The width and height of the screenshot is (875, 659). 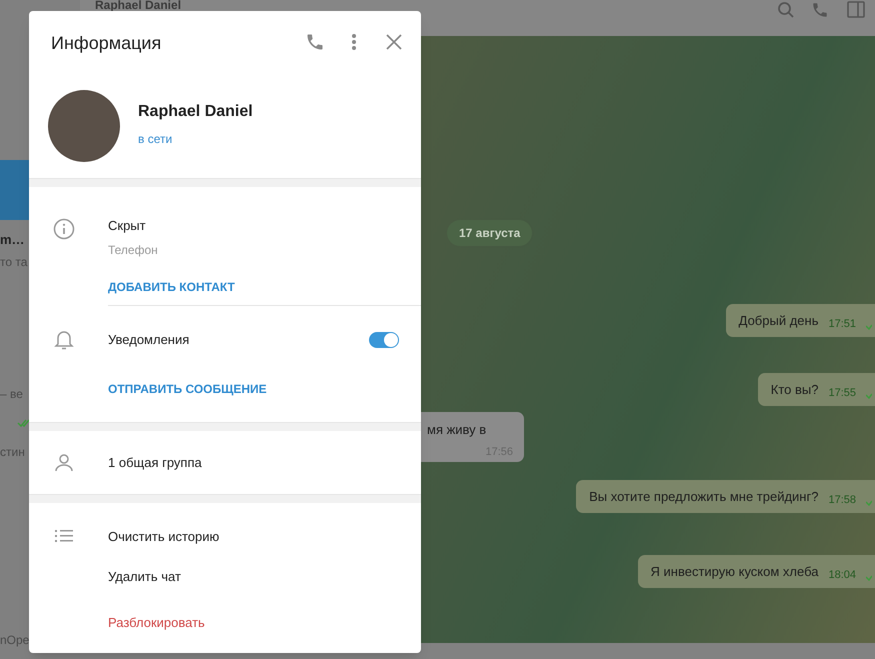 What do you see at coordinates (138, 462) in the screenshot?
I see `common-groups-item: 1 общая группа` at bounding box center [138, 462].